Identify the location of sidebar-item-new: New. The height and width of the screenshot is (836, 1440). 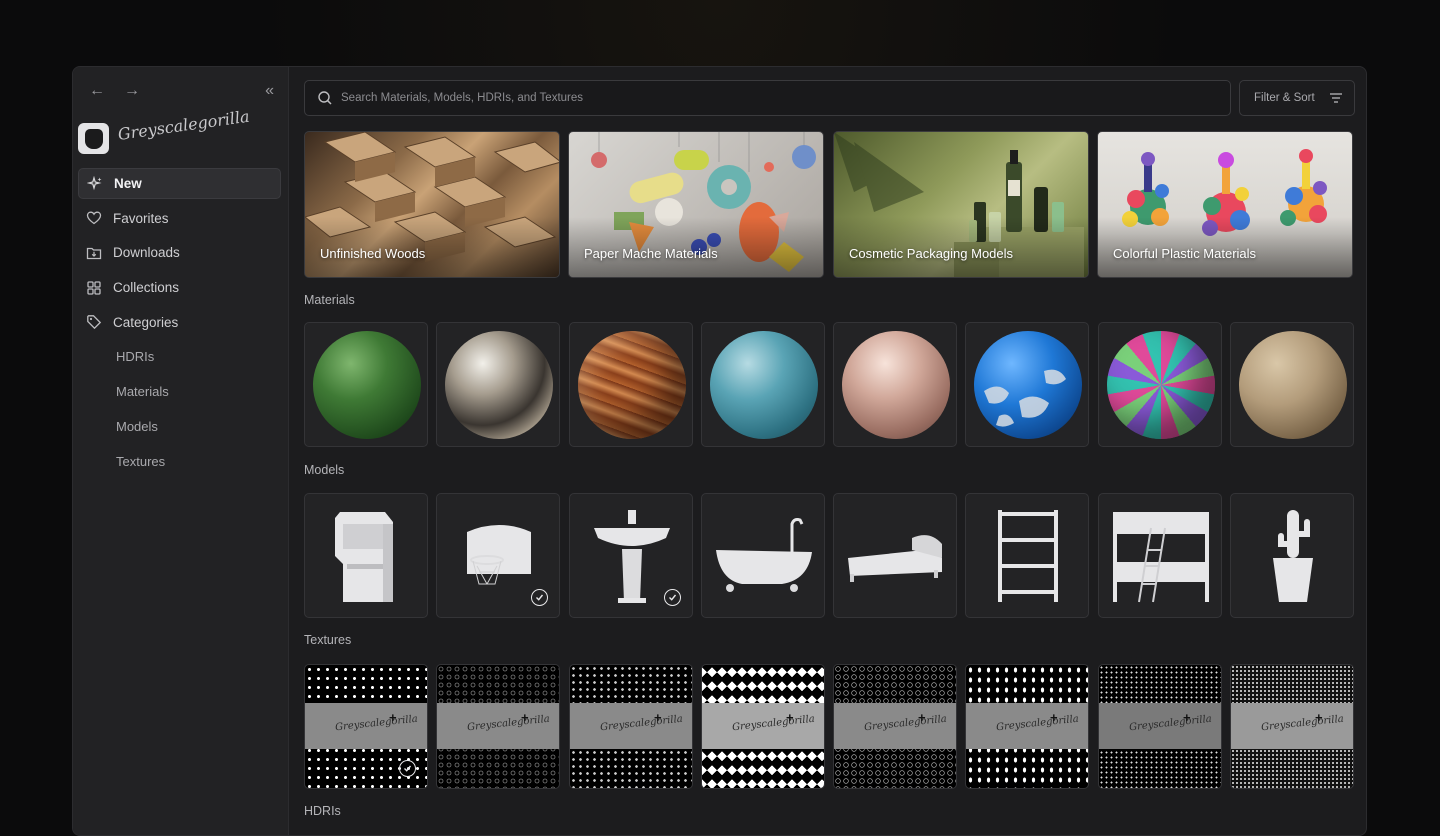
(179, 183).